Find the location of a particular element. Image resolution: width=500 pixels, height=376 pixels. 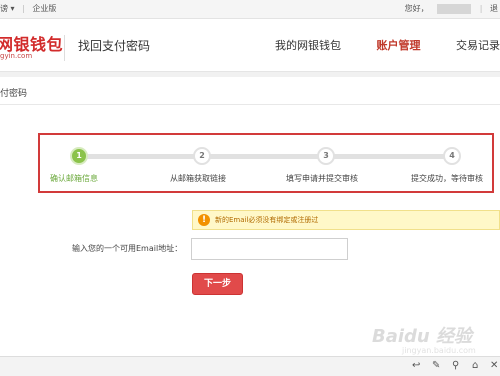

header-band is located at coordinates (250, 74).